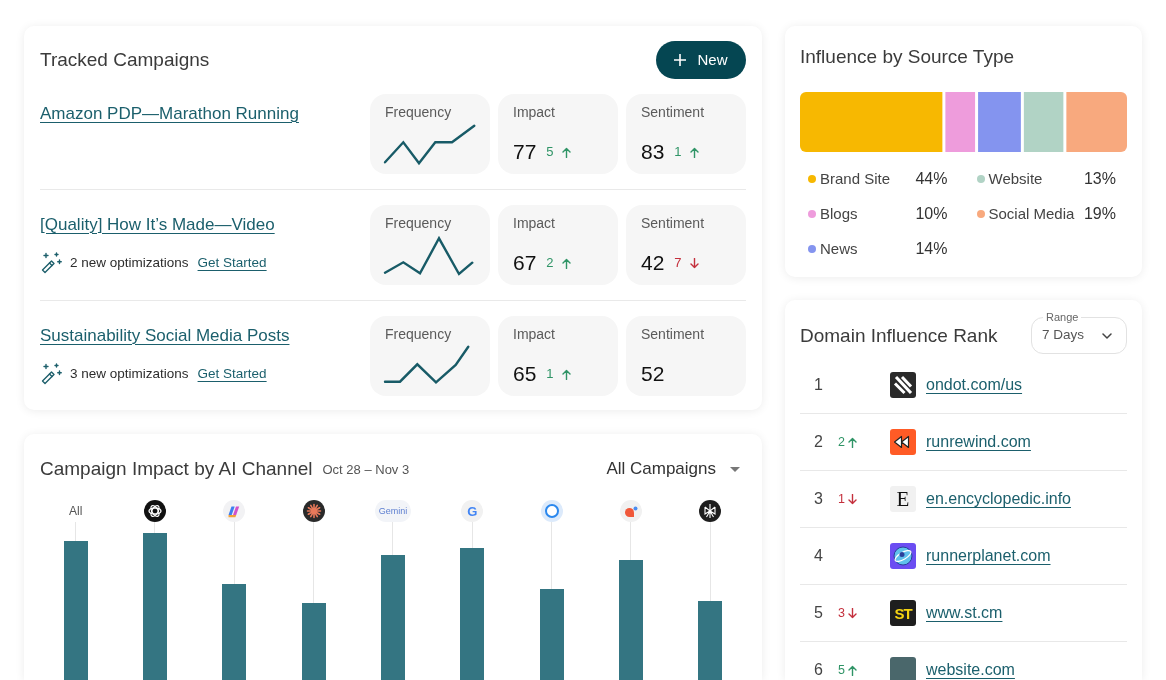 This screenshot has width=1166, height=680. What do you see at coordinates (899, 335) in the screenshot?
I see `card-title: Domain Influence Rank` at bounding box center [899, 335].